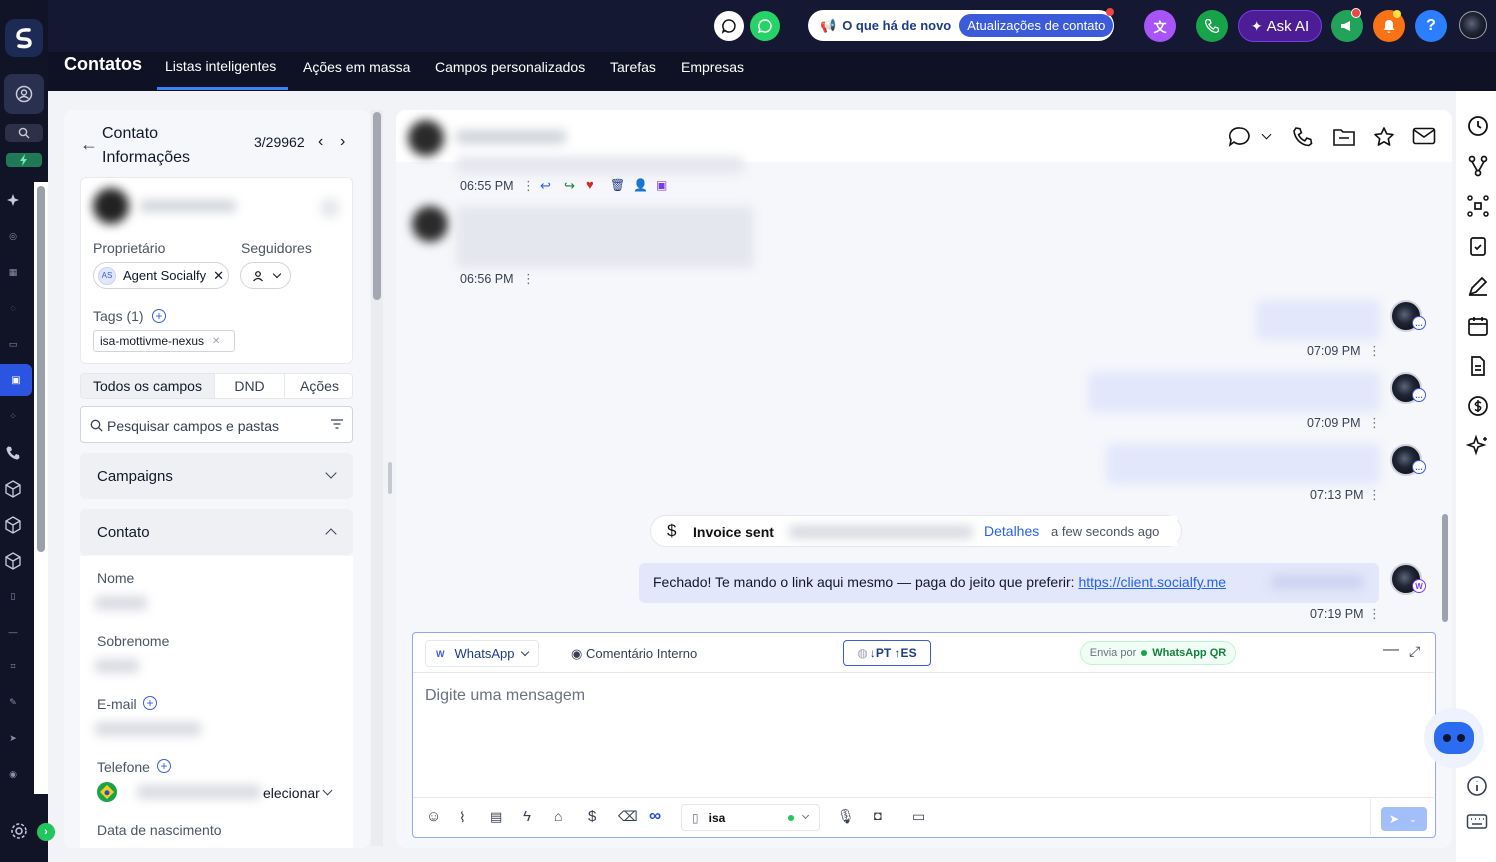 The height and width of the screenshot is (862, 1496). What do you see at coordinates (1404, 819) in the screenshot?
I see `send-button: ➤ ⌄` at bounding box center [1404, 819].